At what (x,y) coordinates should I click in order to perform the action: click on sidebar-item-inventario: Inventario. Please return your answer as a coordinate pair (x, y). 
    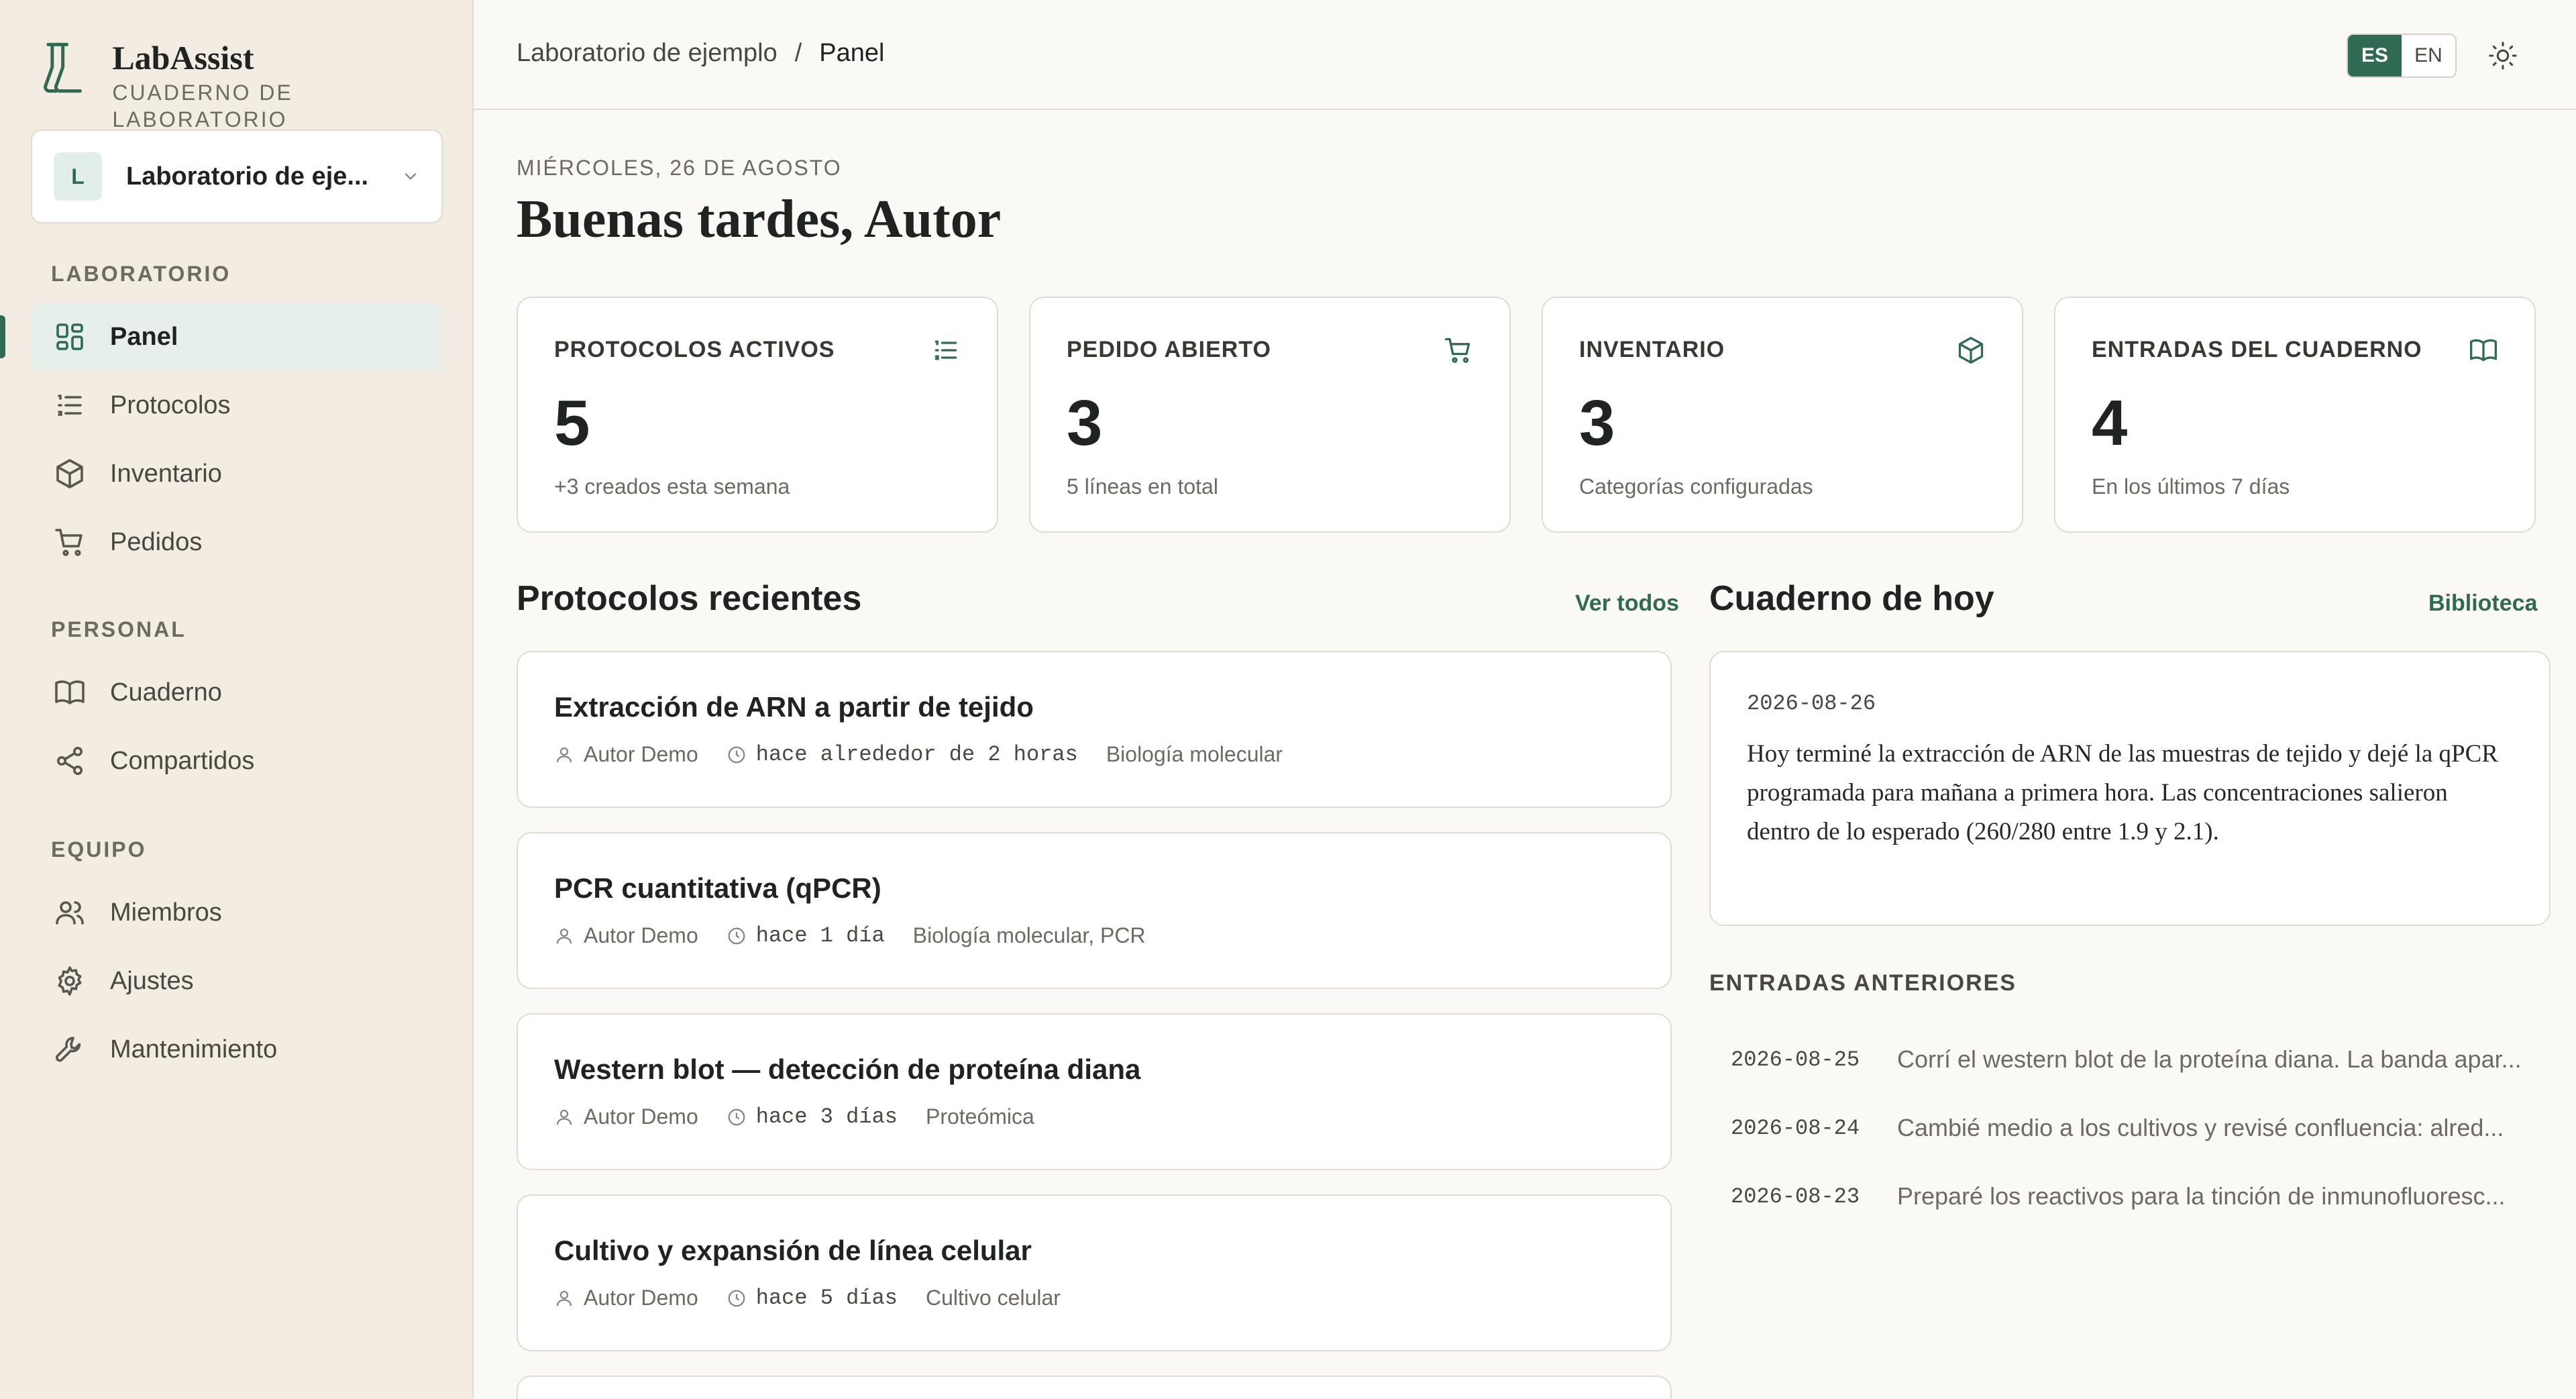
    Looking at the image, I should click on (237, 473).